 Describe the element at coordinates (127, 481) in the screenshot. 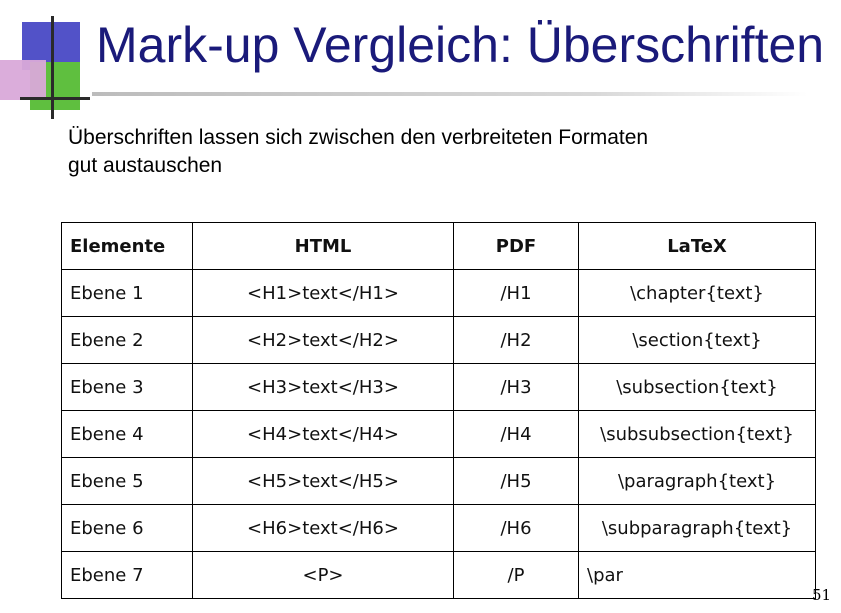

I see `cell-element: Ebene 5` at that location.